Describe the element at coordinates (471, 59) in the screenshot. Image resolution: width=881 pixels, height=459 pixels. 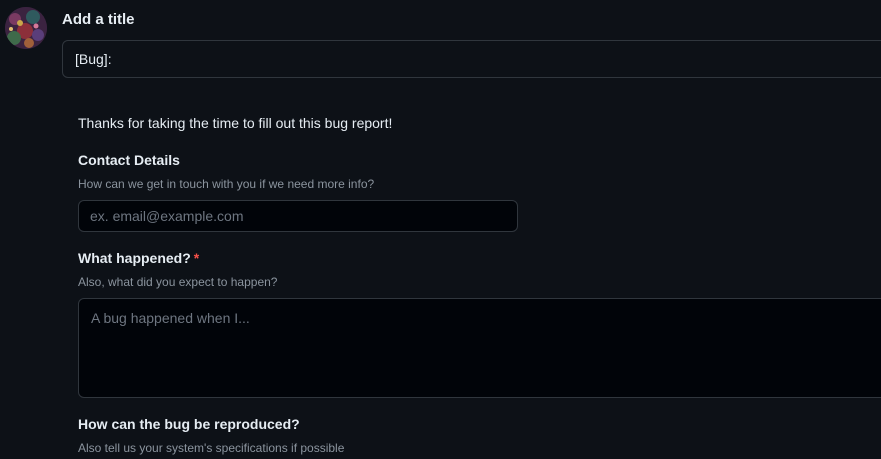
I see `title-input: [Bug]:` at that location.